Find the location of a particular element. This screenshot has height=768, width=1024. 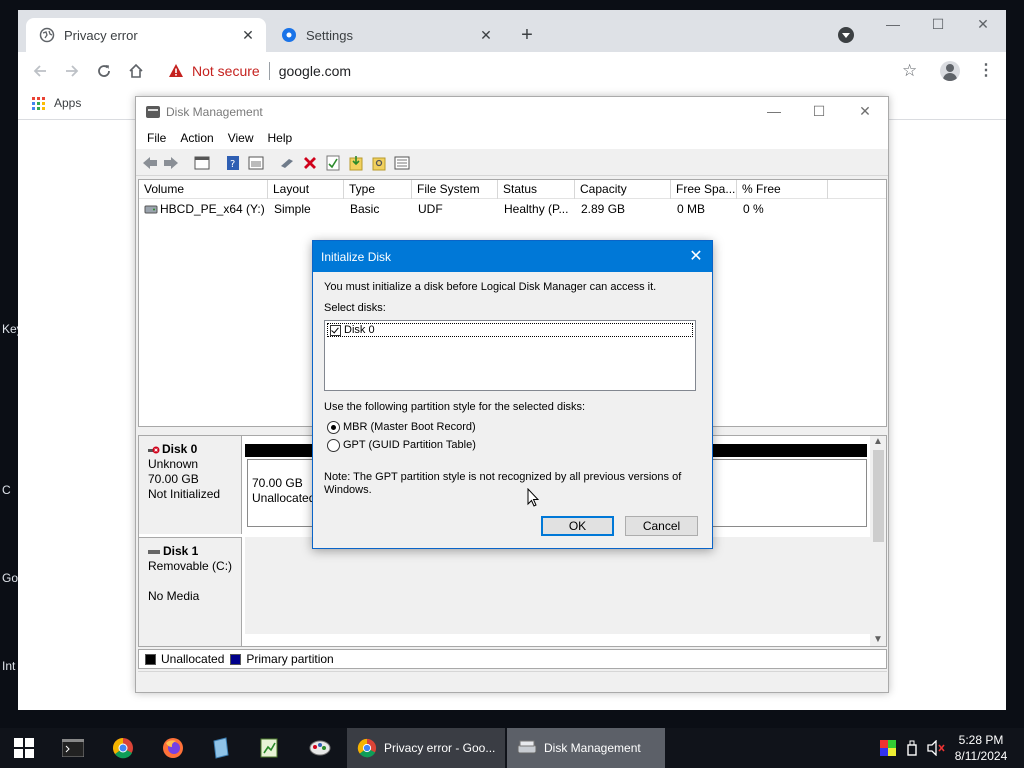

tab-strip: Privacy error ✕ Settings ✕ + — ☐ ✕ is located at coordinates (512, 31).